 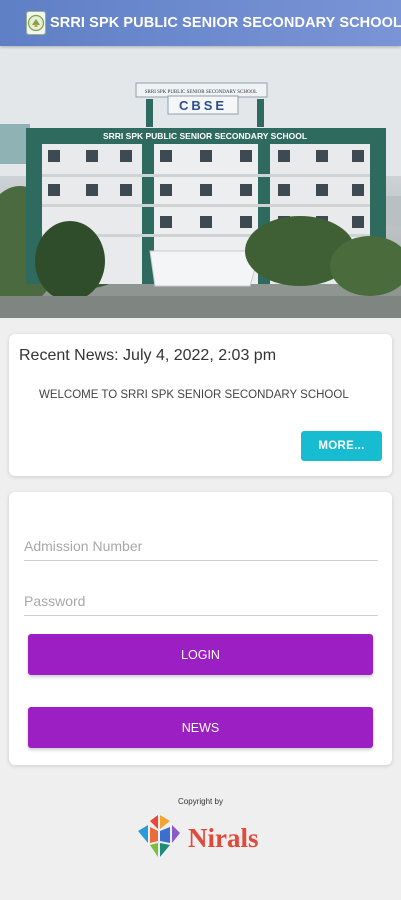 I want to click on app-header: SRRI SPK PUBLIC SENIOR SECONDARY SCHOOL, so click(x=200, y=23).